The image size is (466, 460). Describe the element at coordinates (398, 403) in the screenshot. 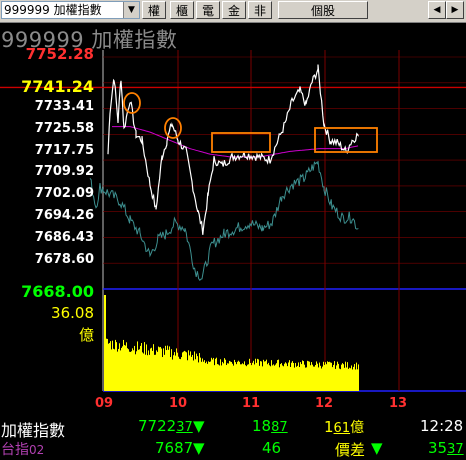

I see `x-label: 13` at that location.